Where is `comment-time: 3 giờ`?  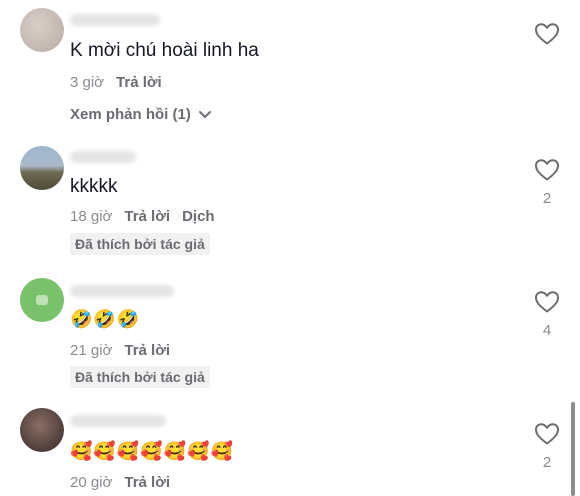
comment-time: 3 giờ is located at coordinates (87, 82).